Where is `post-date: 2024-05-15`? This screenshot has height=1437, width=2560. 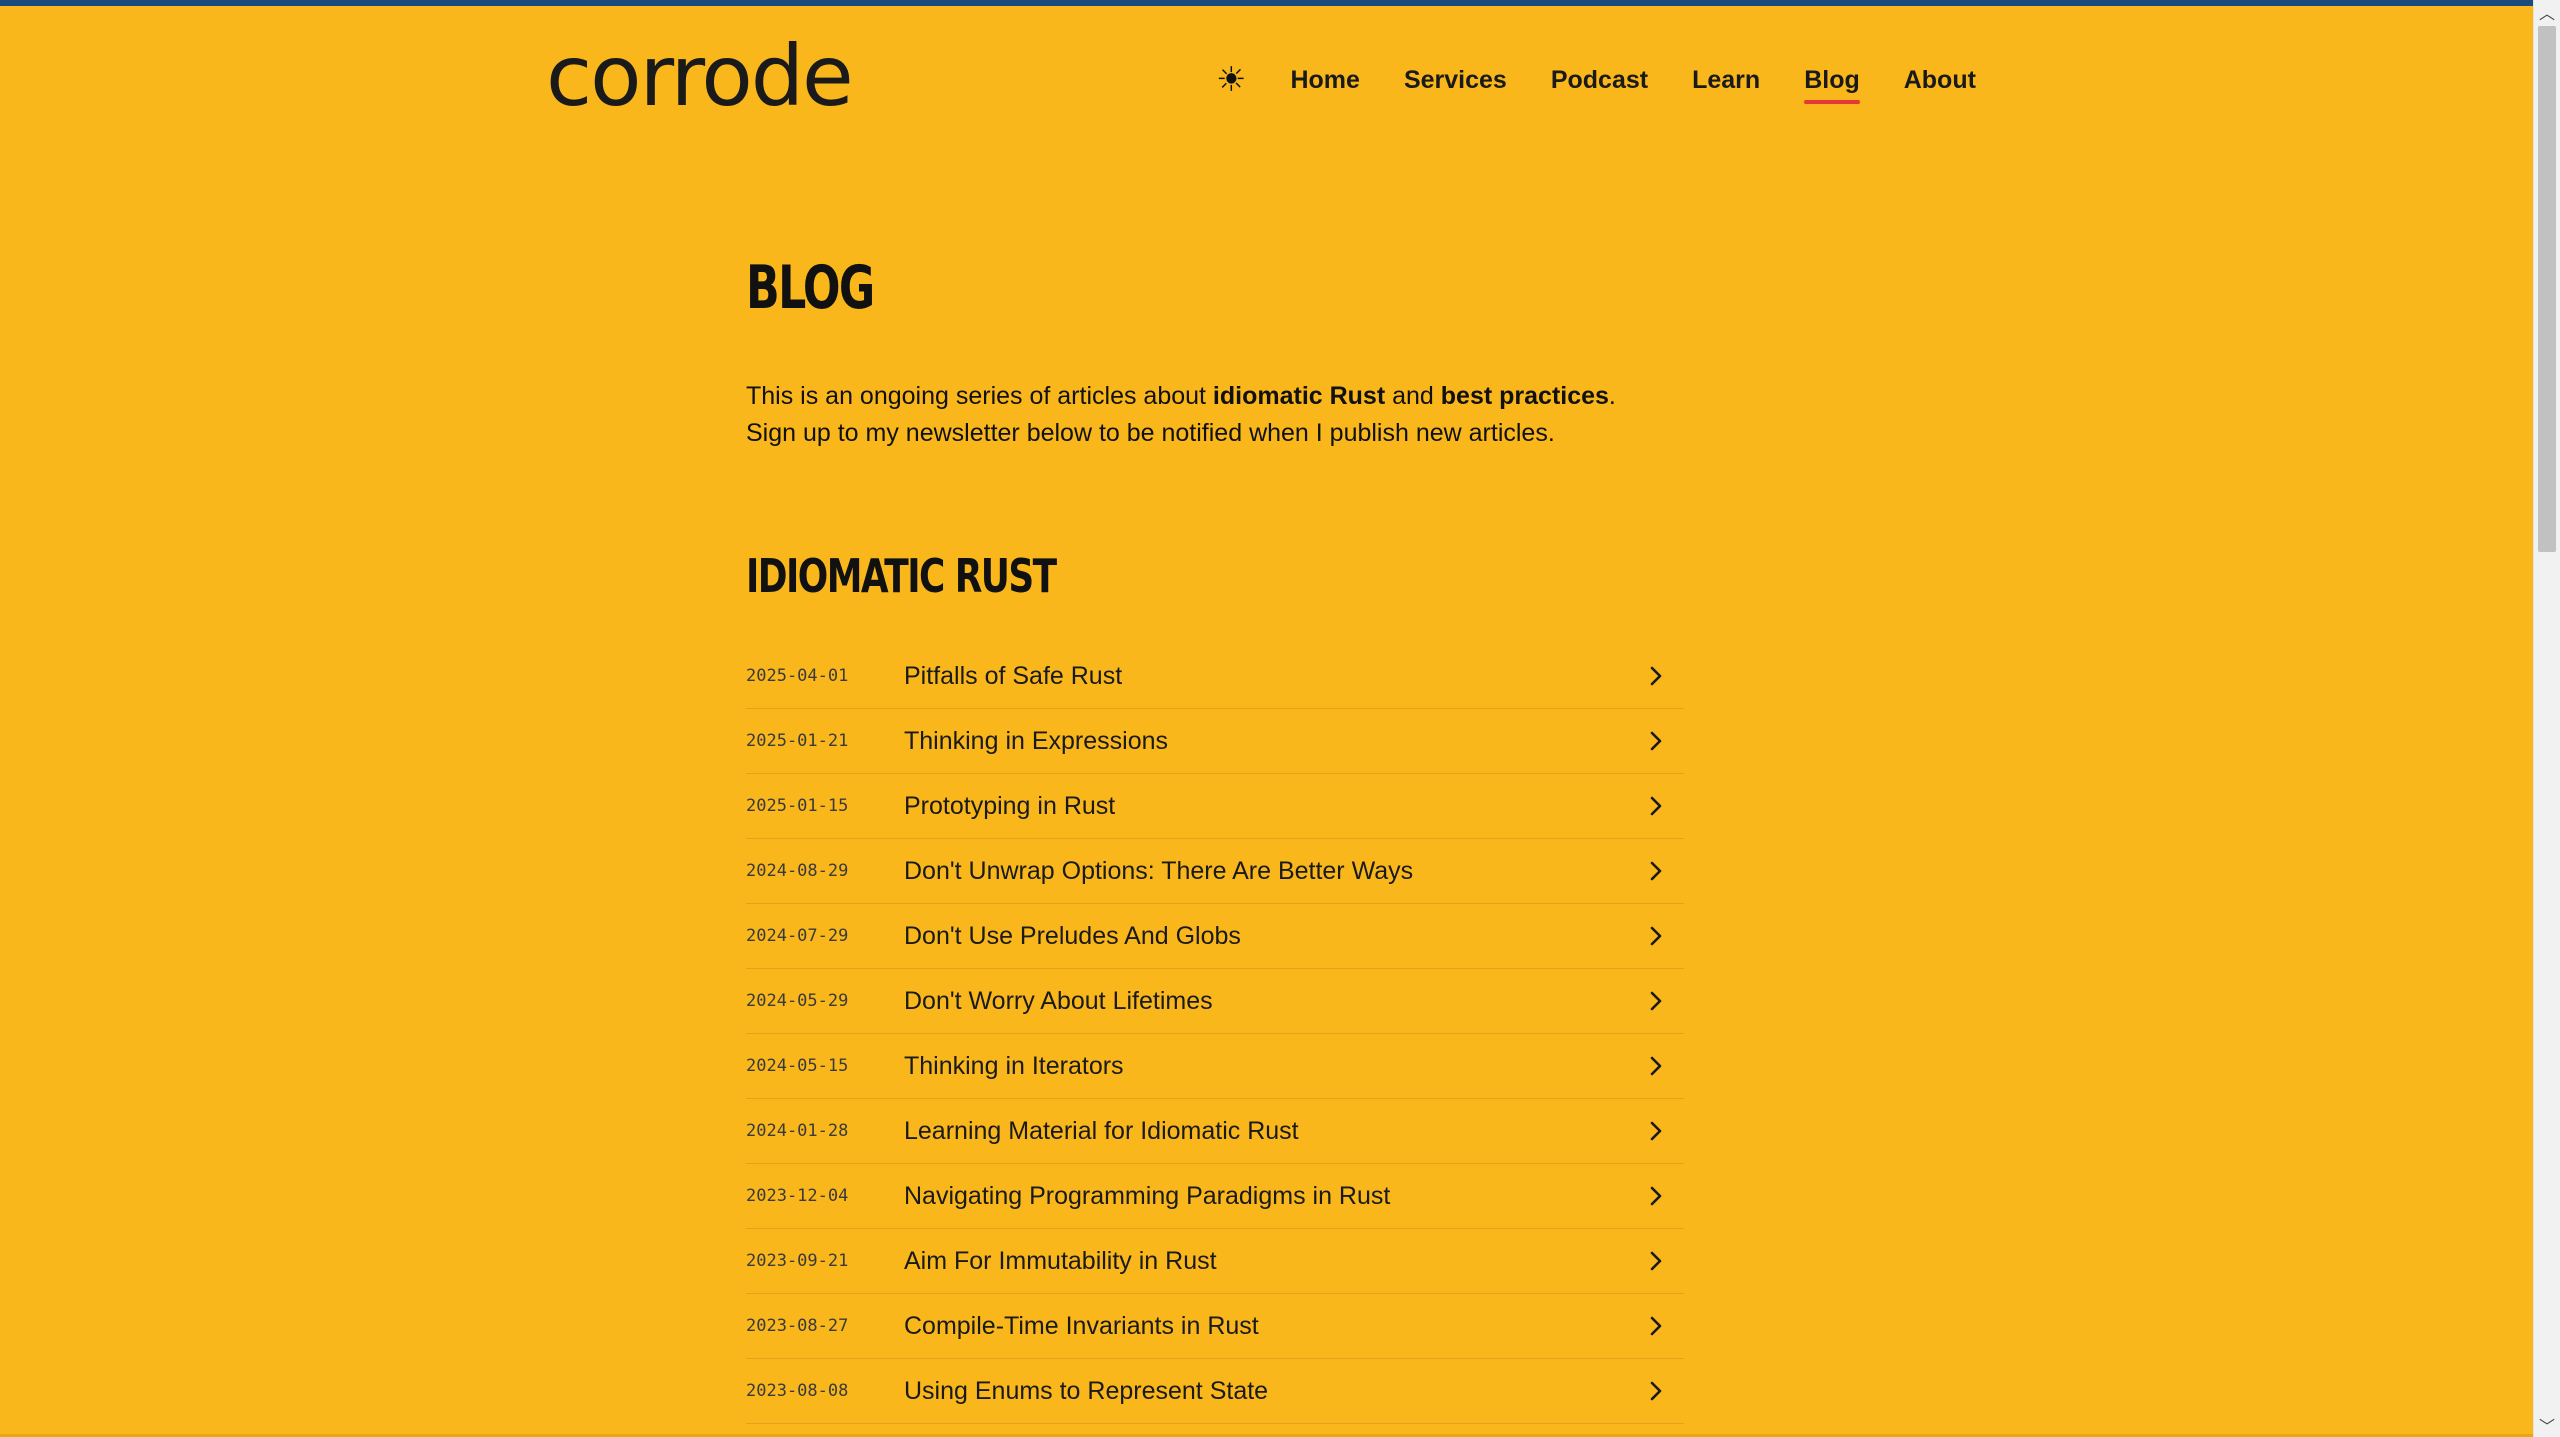
post-date: 2024-05-15 is located at coordinates (797, 1066).